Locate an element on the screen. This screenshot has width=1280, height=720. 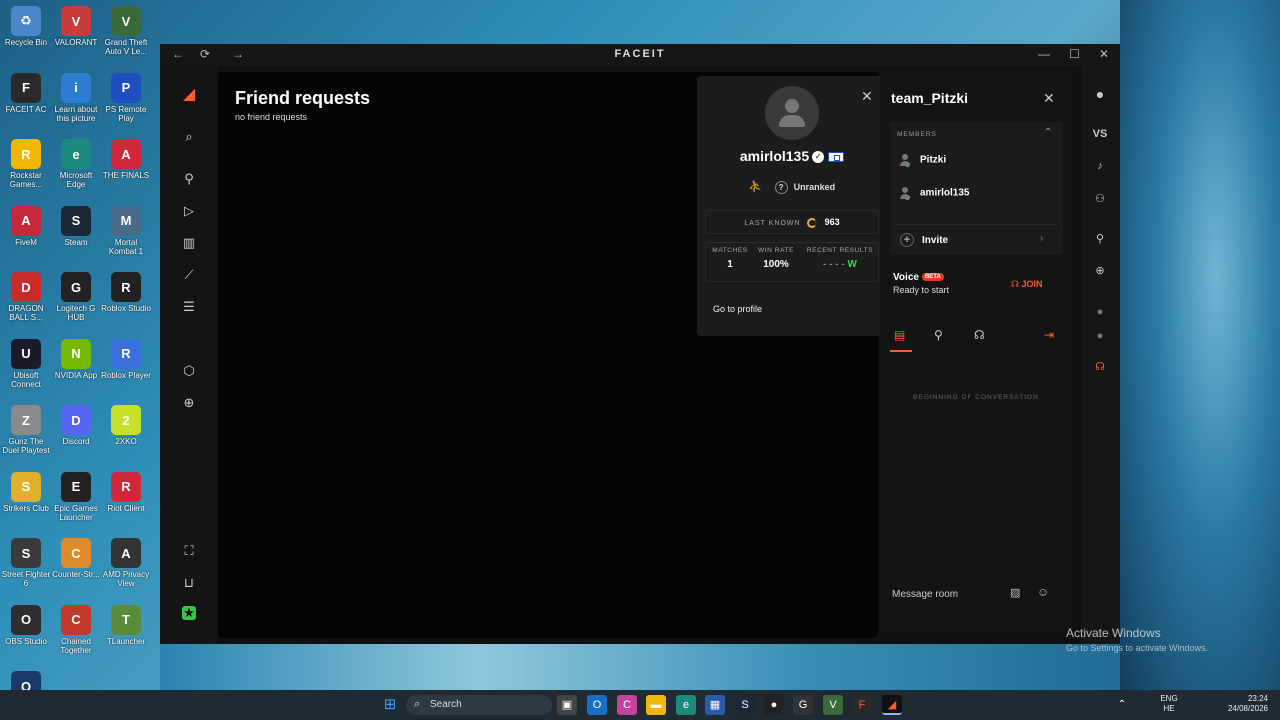
minimize-button: — is located at coordinates (1044, 54).